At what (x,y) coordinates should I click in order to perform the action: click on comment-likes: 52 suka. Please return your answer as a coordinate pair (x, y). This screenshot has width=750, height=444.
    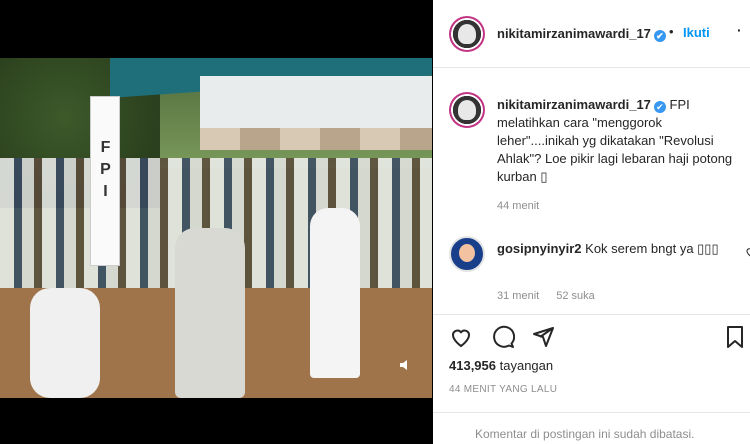
    Looking at the image, I should click on (575, 296).